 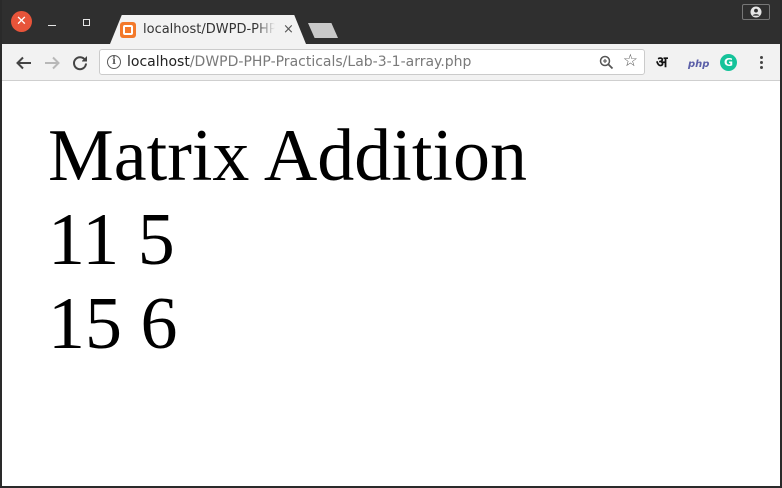 I want to click on user-icon, so click(x=756, y=12).